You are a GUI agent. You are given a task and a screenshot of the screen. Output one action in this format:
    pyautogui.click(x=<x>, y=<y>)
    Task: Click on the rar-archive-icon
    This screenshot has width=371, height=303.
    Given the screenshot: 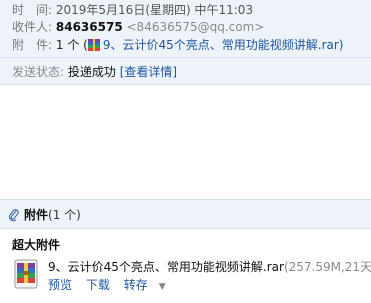 What is the action you would take?
    pyautogui.click(x=93, y=45)
    